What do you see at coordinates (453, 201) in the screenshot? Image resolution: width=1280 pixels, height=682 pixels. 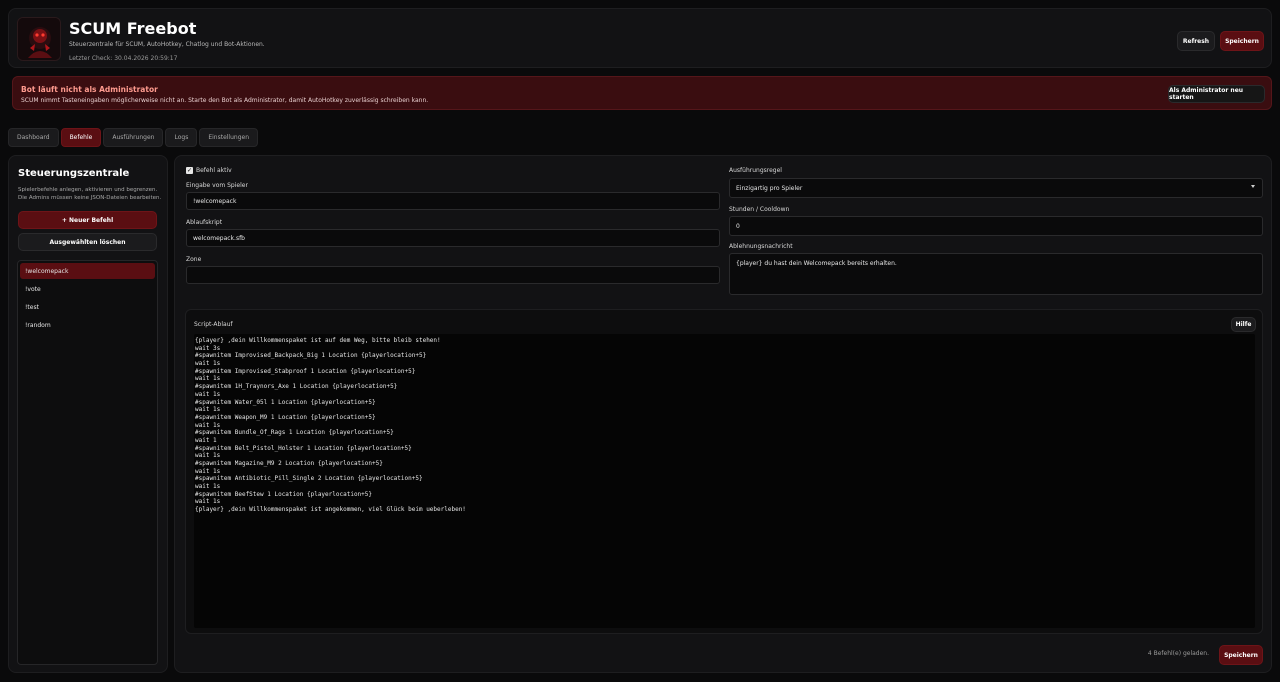 I see `player-input-field: !welcomepack` at bounding box center [453, 201].